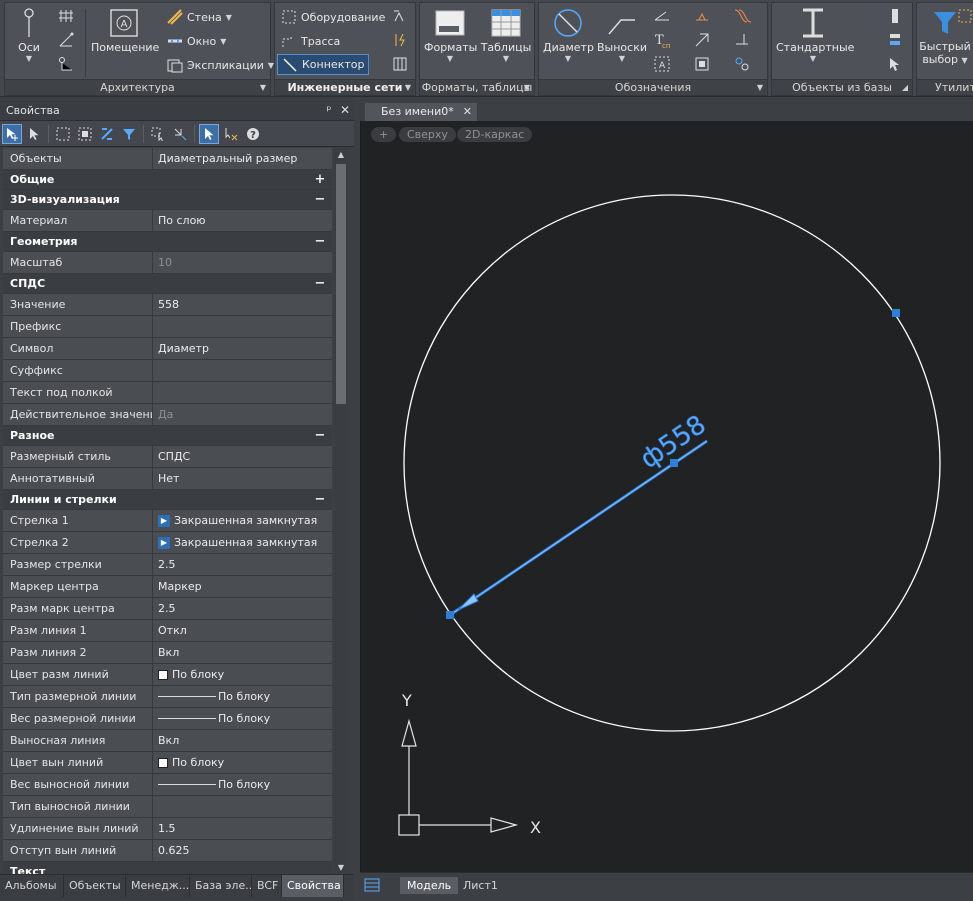 This screenshot has height=901, width=973. Describe the element at coordinates (167, 807) in the screenshot. I see `property-row: Тип выносной линии` at that location.